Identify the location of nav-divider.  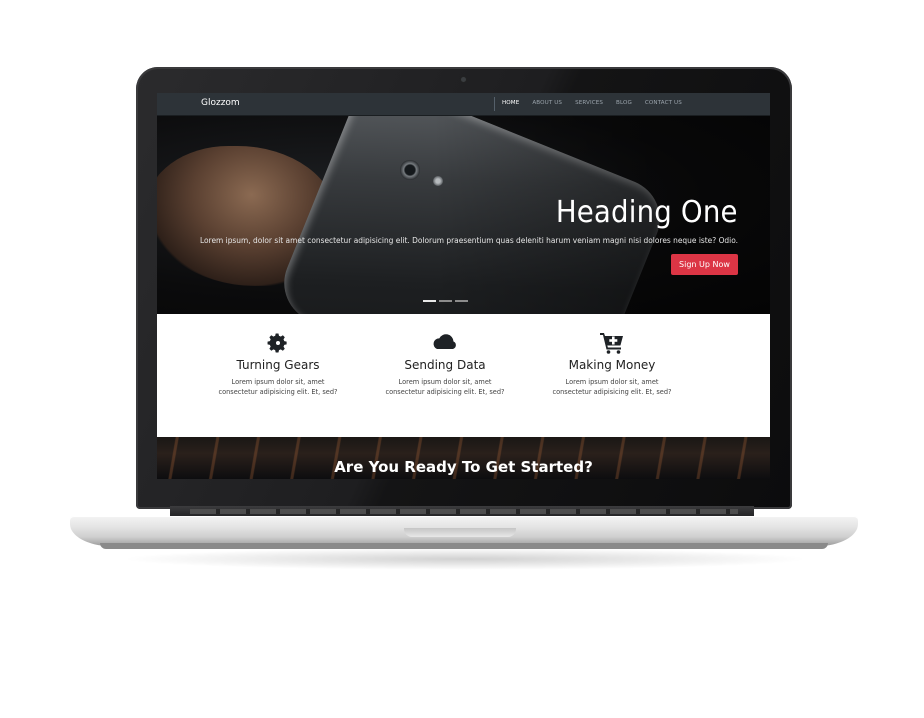
(494, 104).